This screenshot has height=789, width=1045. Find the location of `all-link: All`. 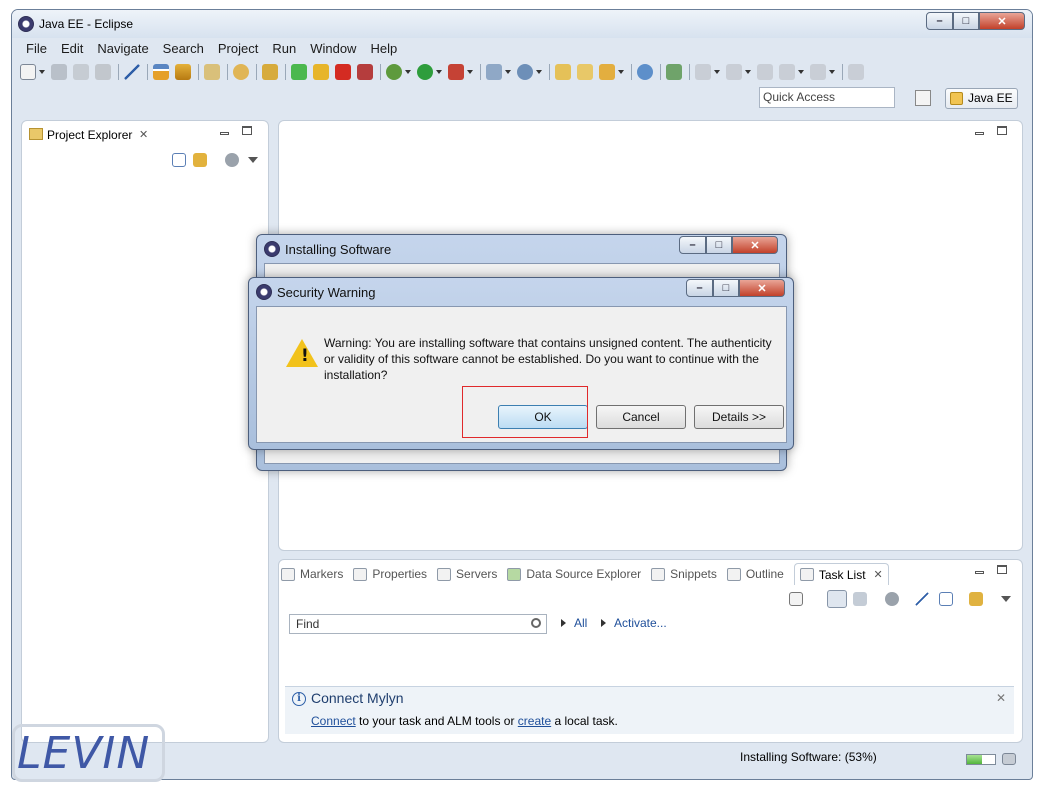

all-link: All is located at coordinates (580, 623).